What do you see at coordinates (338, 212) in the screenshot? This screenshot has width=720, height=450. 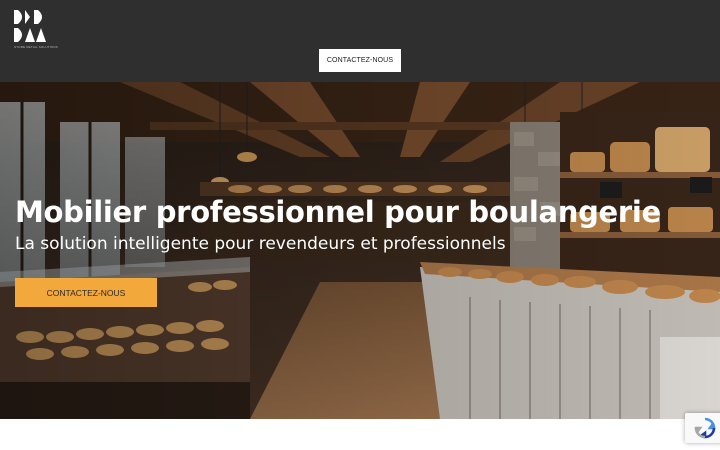 I see `hero-title: Mobilier professionnel pour boulangerie` at bounding box center [338, 212].